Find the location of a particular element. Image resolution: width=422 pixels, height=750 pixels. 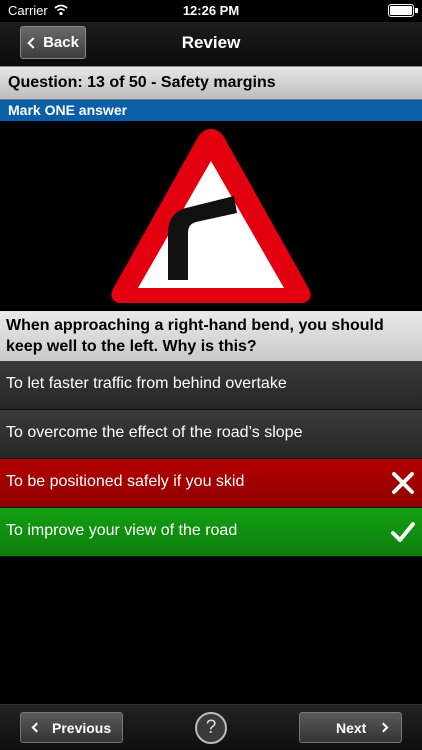

question-mark-icon: ? is located at coordinates (211, 727).